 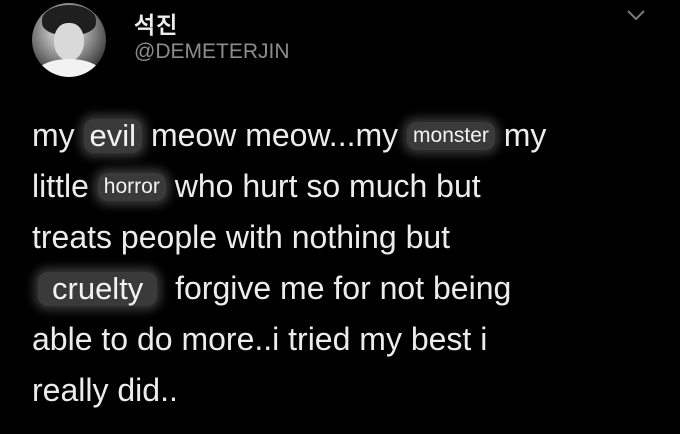 I want to click on tweet-line-1: my evil meow meow...my monster my, so click(x=352, y=135).